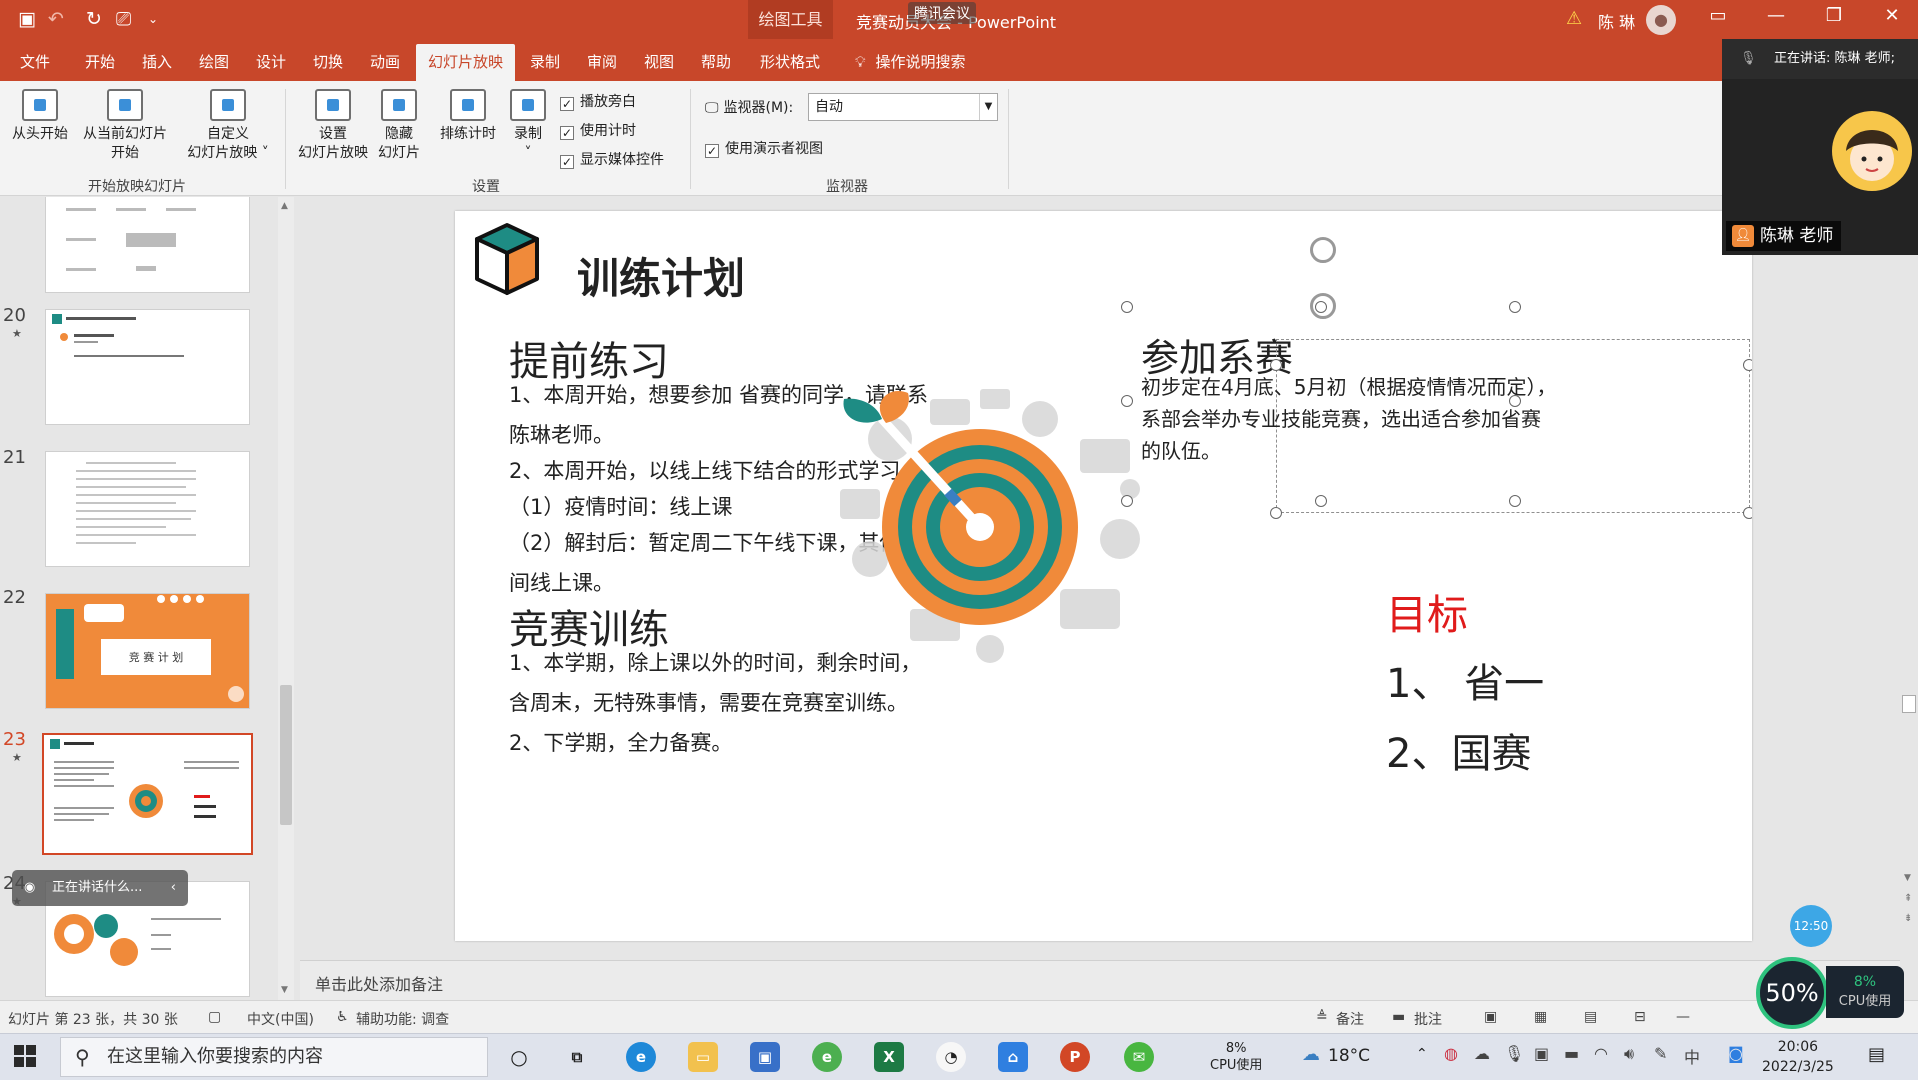 The height and width of the screenshot is (1080, 1918). What do you see at coordinates (1616, 21) in the screenshot?
I see `account-name: 陈 琳` at bounding box center [1616, 21].